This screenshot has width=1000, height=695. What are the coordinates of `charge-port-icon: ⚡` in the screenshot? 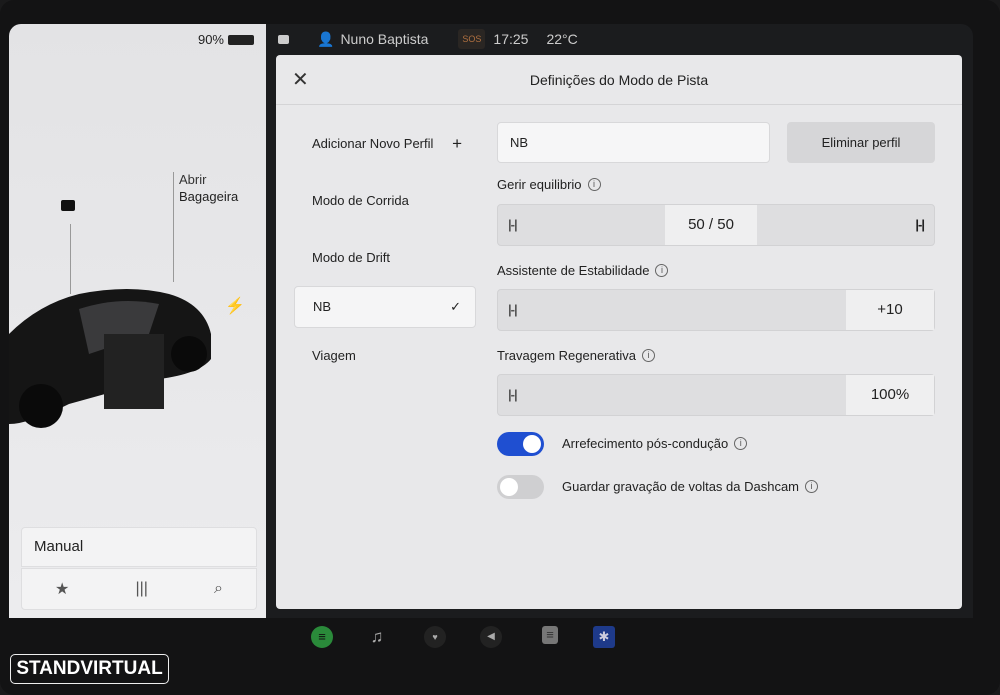 It's located at (235, 306).